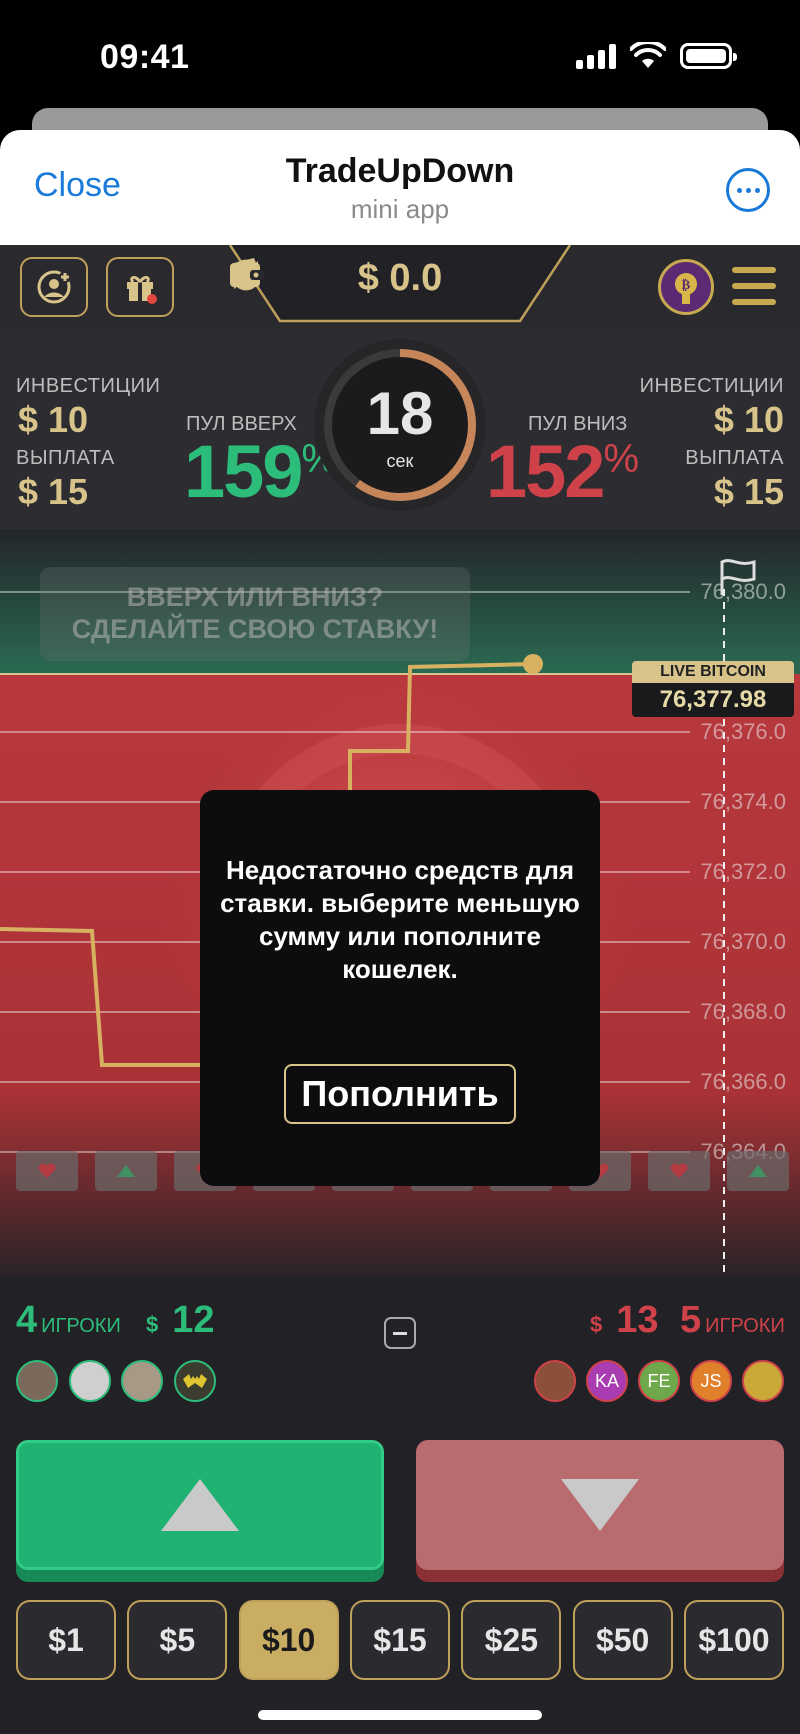 Image resolution: width=800 pixels, height=1734 pixels. Describe the element at coordinates (743, 1081) in the screenshot. I see `price-tick: 76,366.0` at that location.